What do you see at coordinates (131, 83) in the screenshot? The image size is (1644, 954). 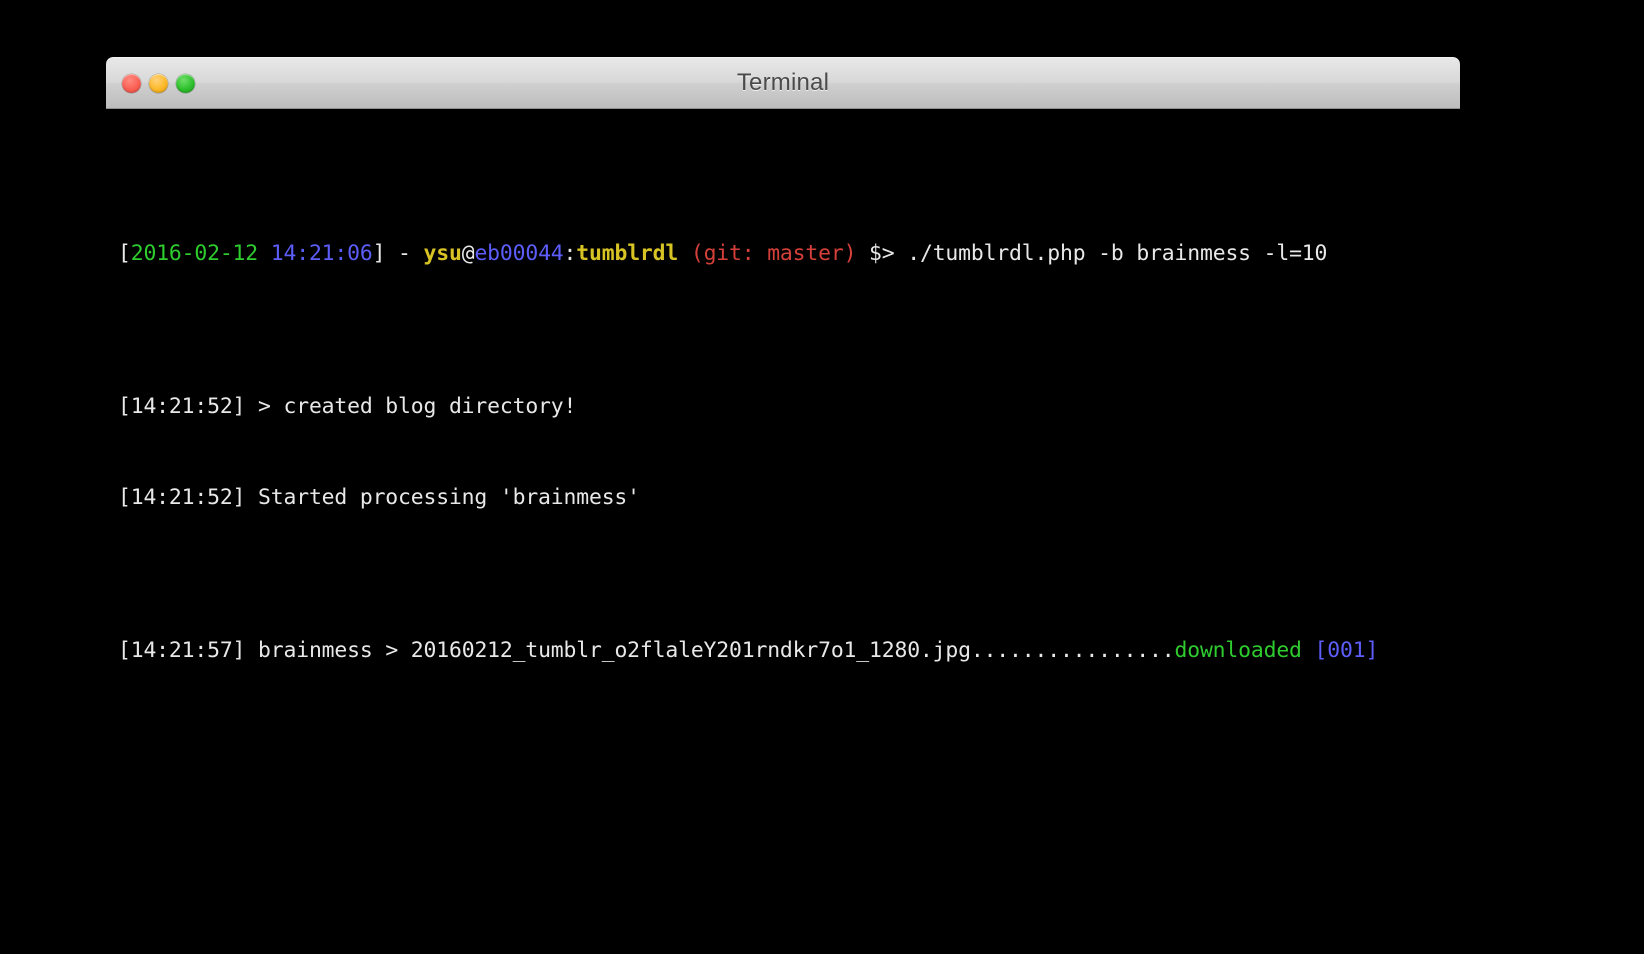 I see `close-window-button` at bounding box center [131, 83].